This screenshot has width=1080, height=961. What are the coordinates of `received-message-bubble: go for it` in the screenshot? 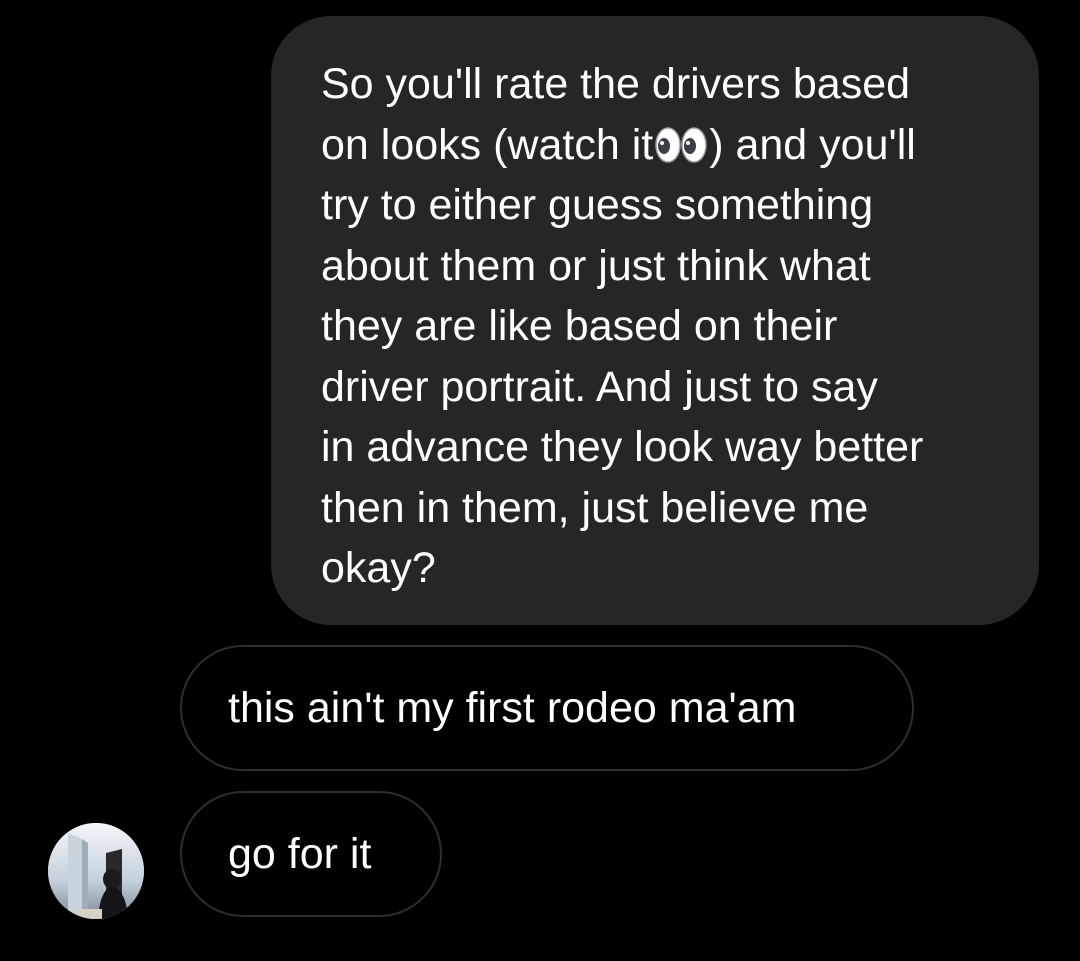 It's located at (311, 854).